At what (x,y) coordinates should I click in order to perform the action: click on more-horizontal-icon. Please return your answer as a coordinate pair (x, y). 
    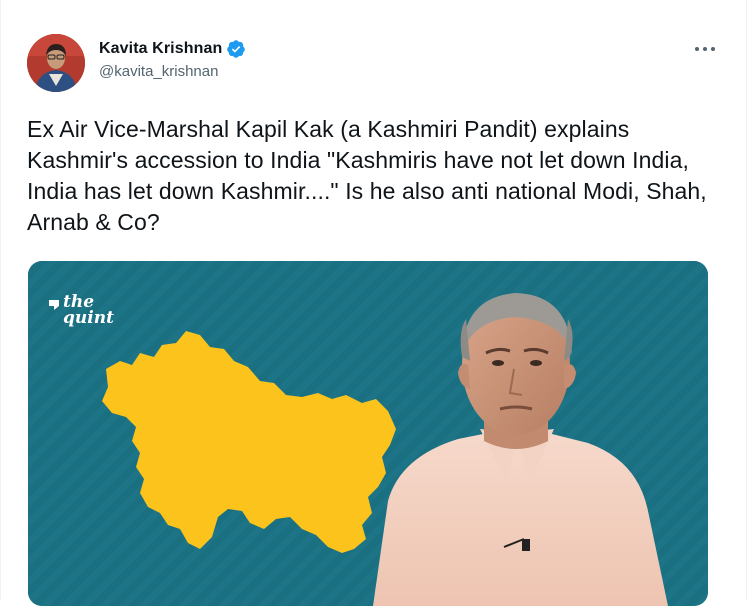
    Looking at the image, I should click on (705, 49).